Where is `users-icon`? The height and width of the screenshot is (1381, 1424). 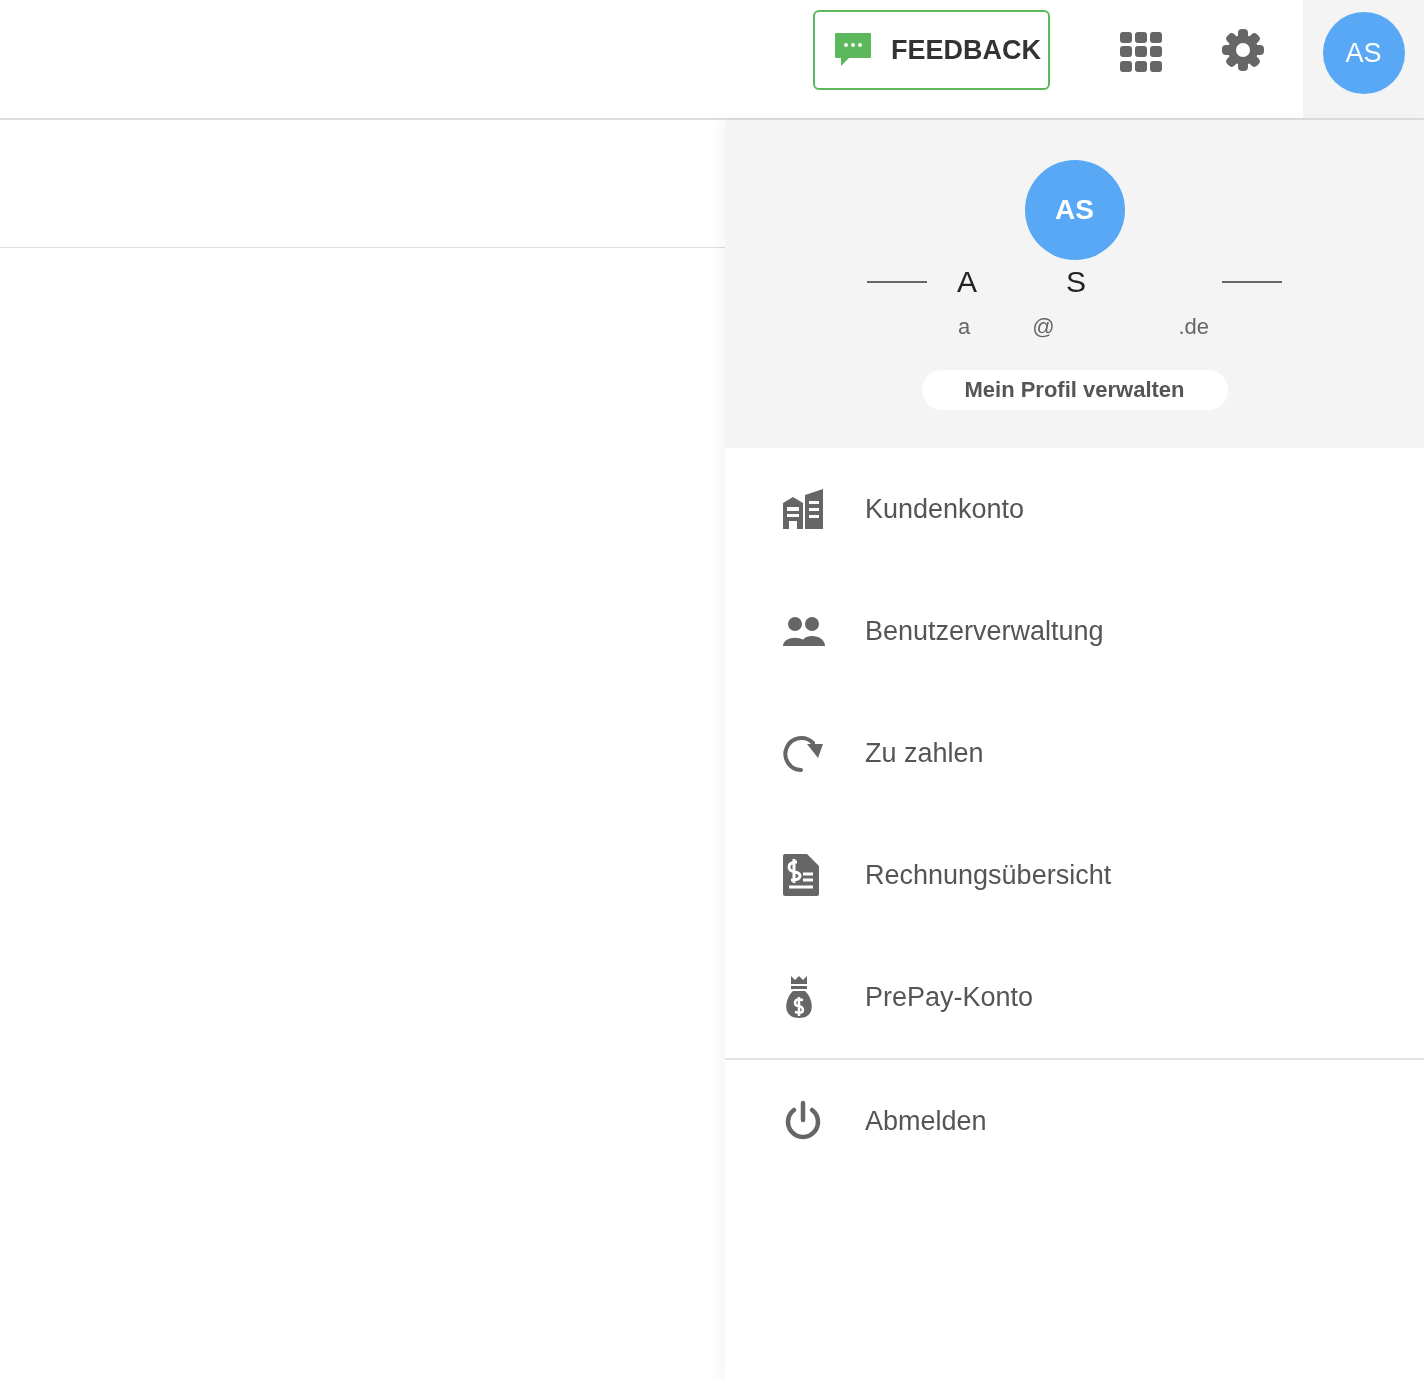 users-icon is located at coordinates (804, 631).